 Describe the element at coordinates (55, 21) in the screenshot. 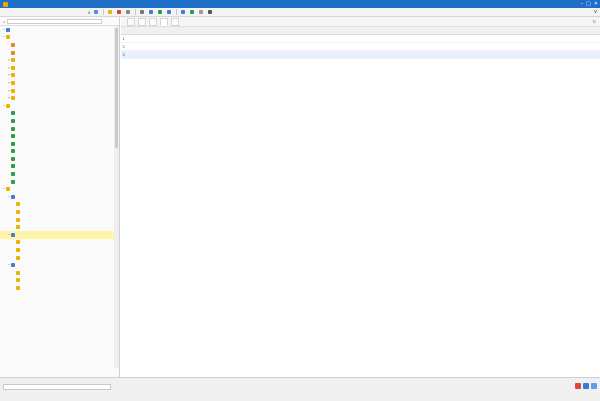

I see `tree-search-input` at that location.